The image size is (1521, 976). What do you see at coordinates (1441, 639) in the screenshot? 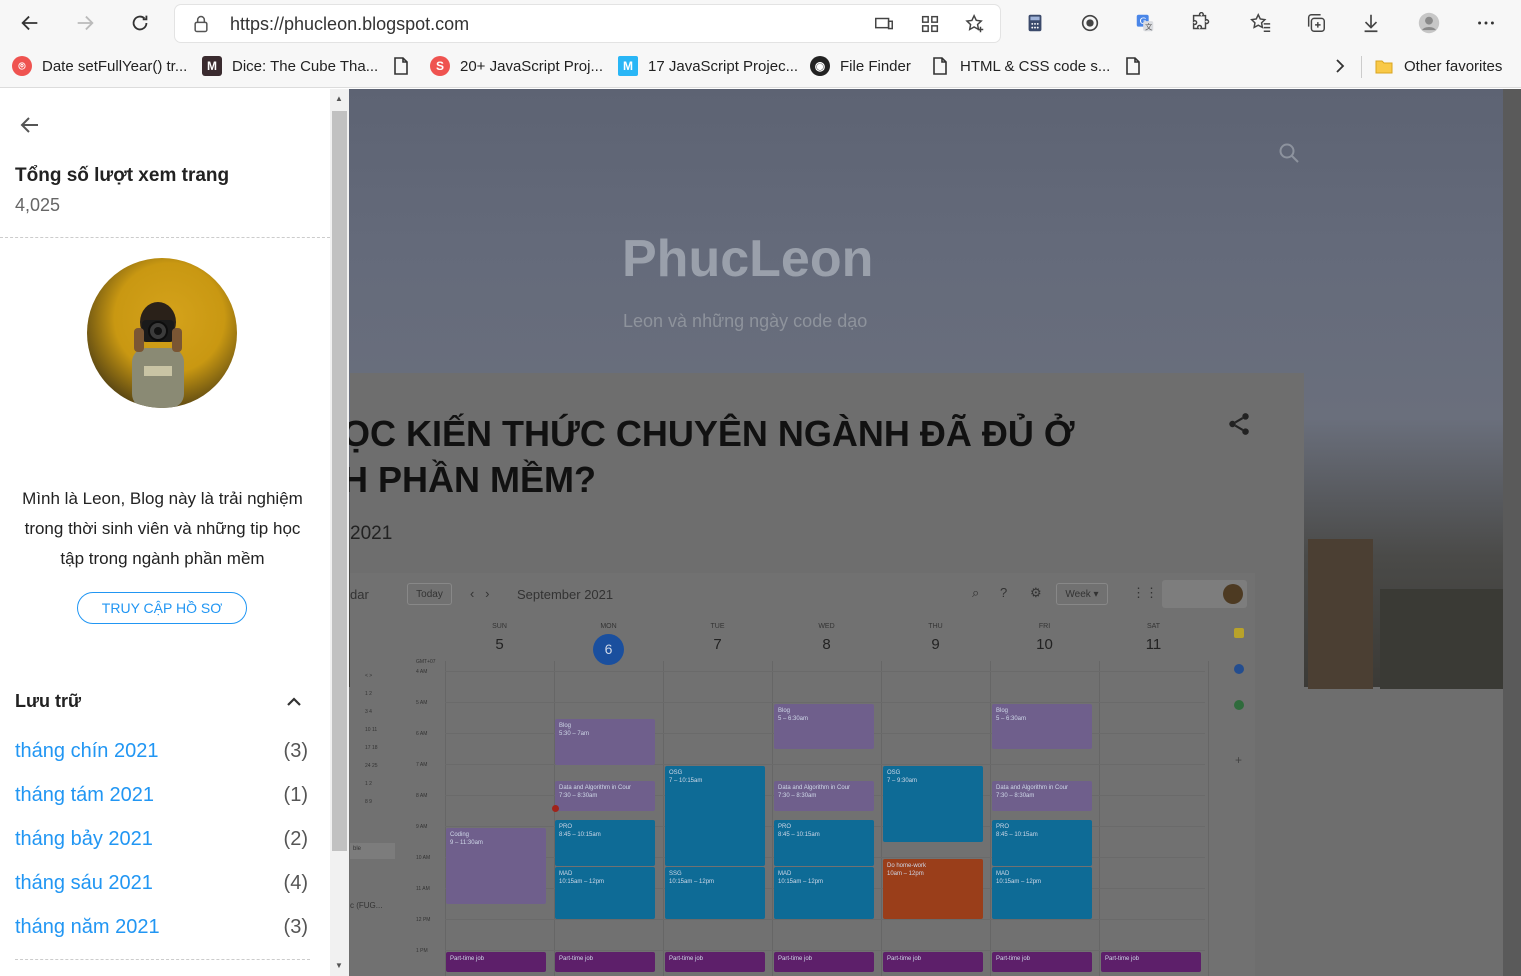
I see `background-trees` at bounding box center [1441, 639].